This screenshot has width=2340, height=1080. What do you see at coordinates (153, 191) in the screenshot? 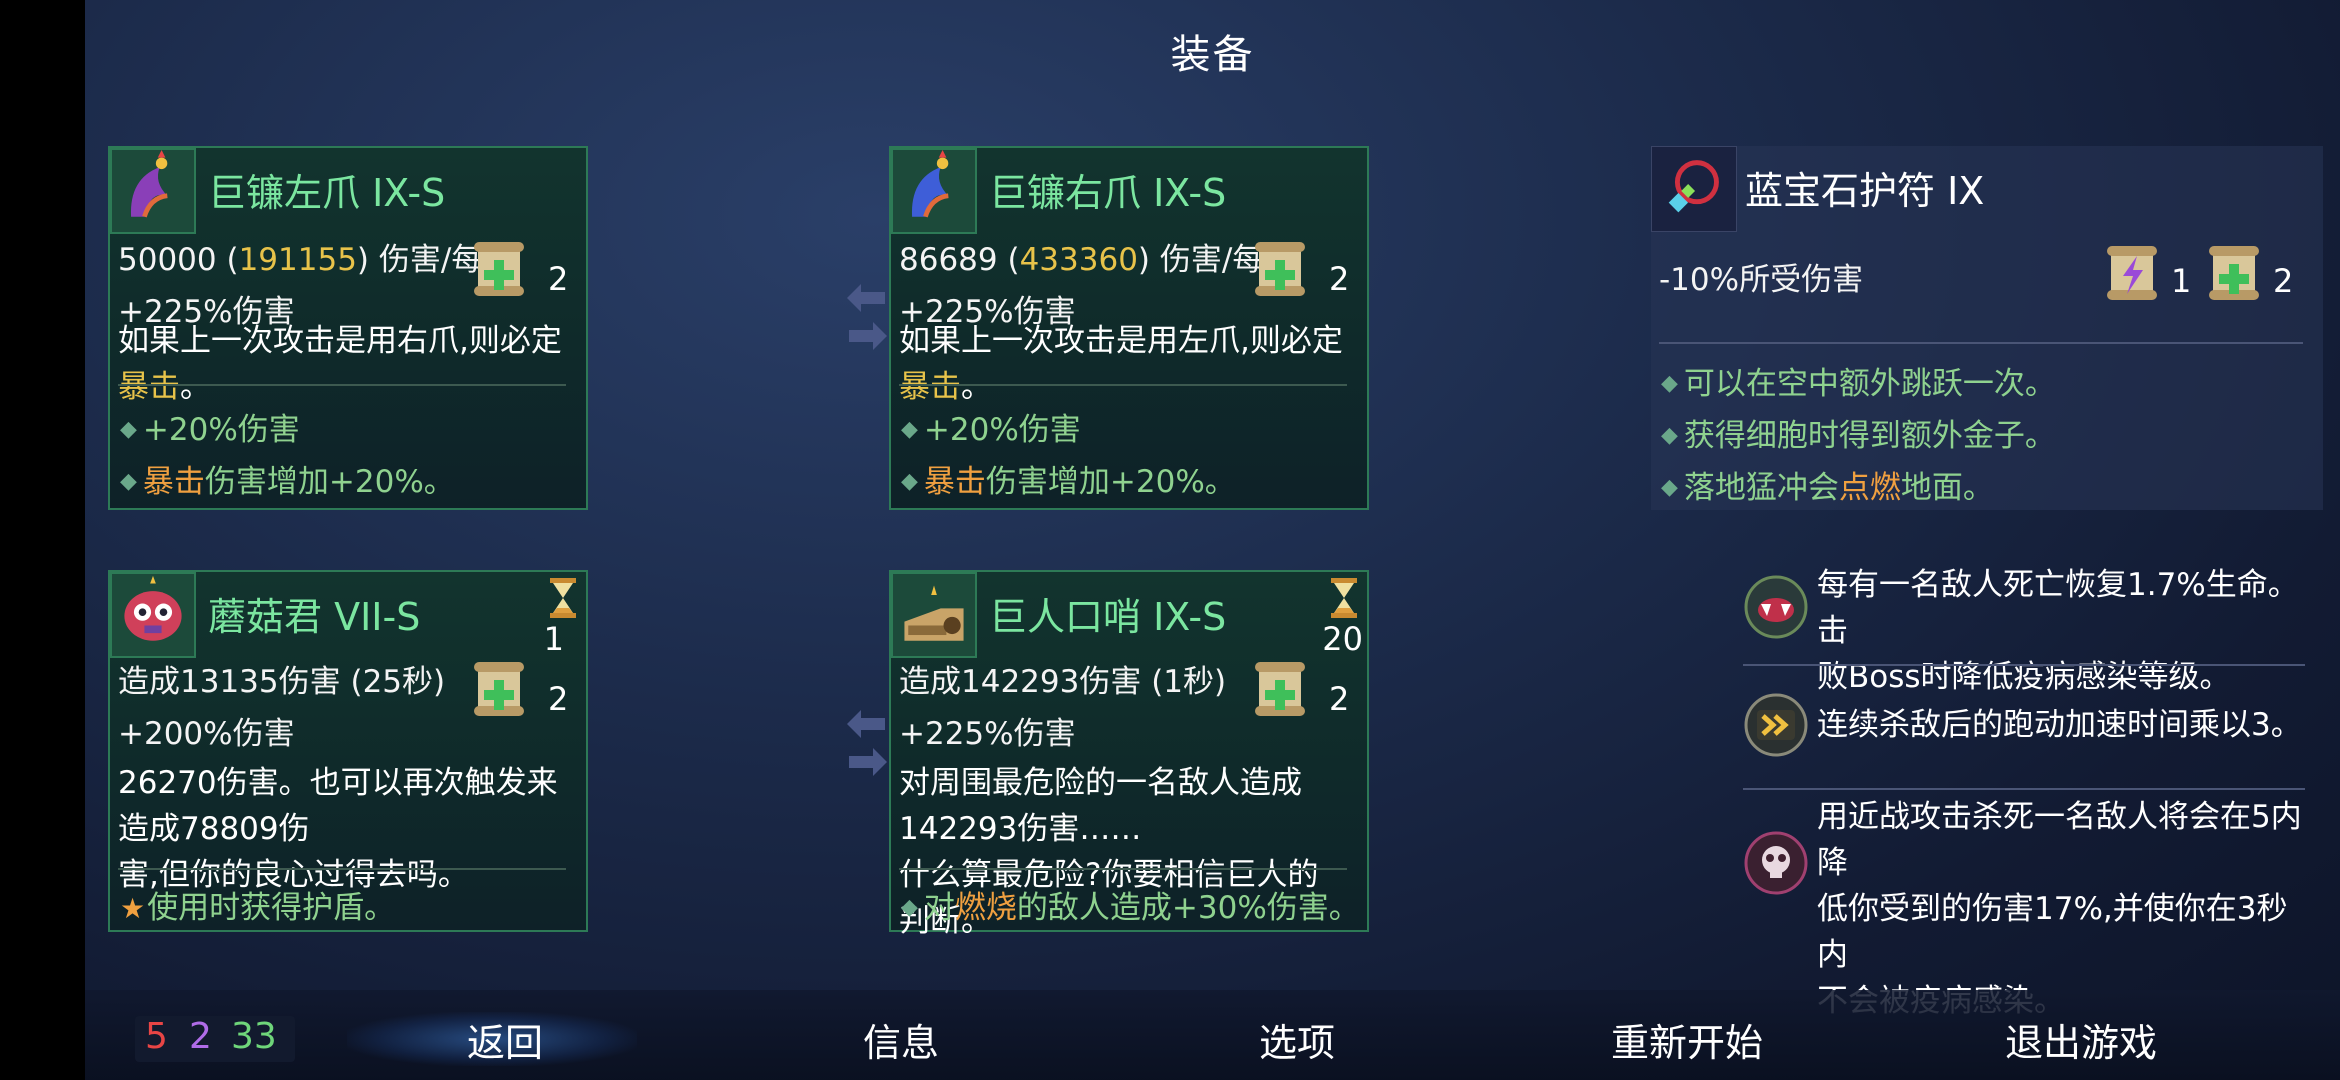
I see `scythe-claw-left-icon` at bounding box center [153, 191].